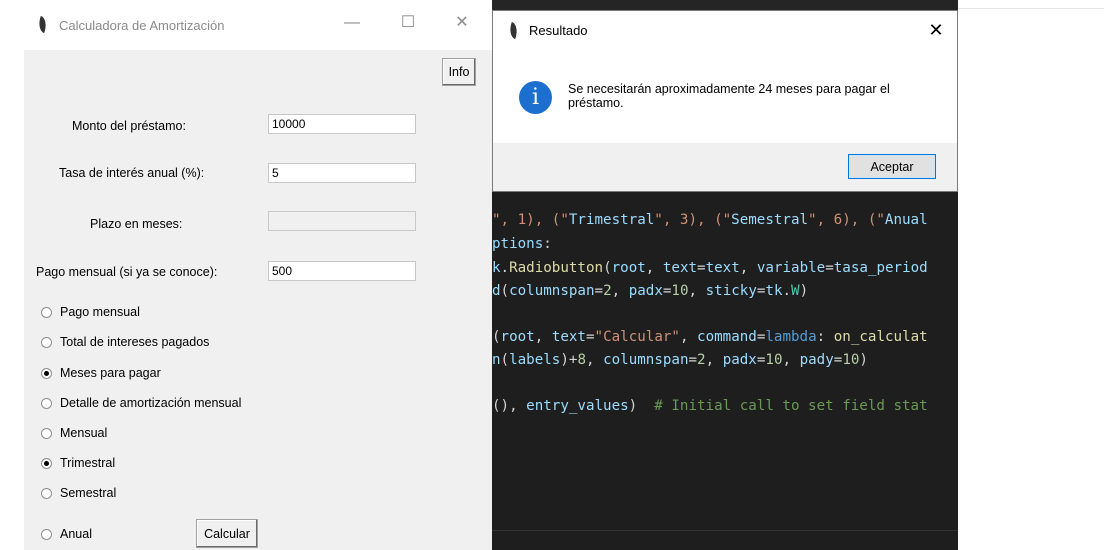  I want to click on editor-status-area, so click(725, 540).